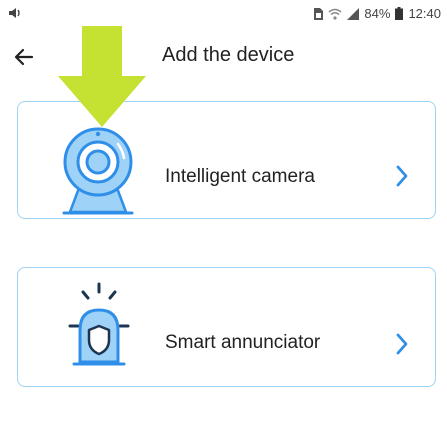  I want to click on sim-card-icon, so click(318, 13).